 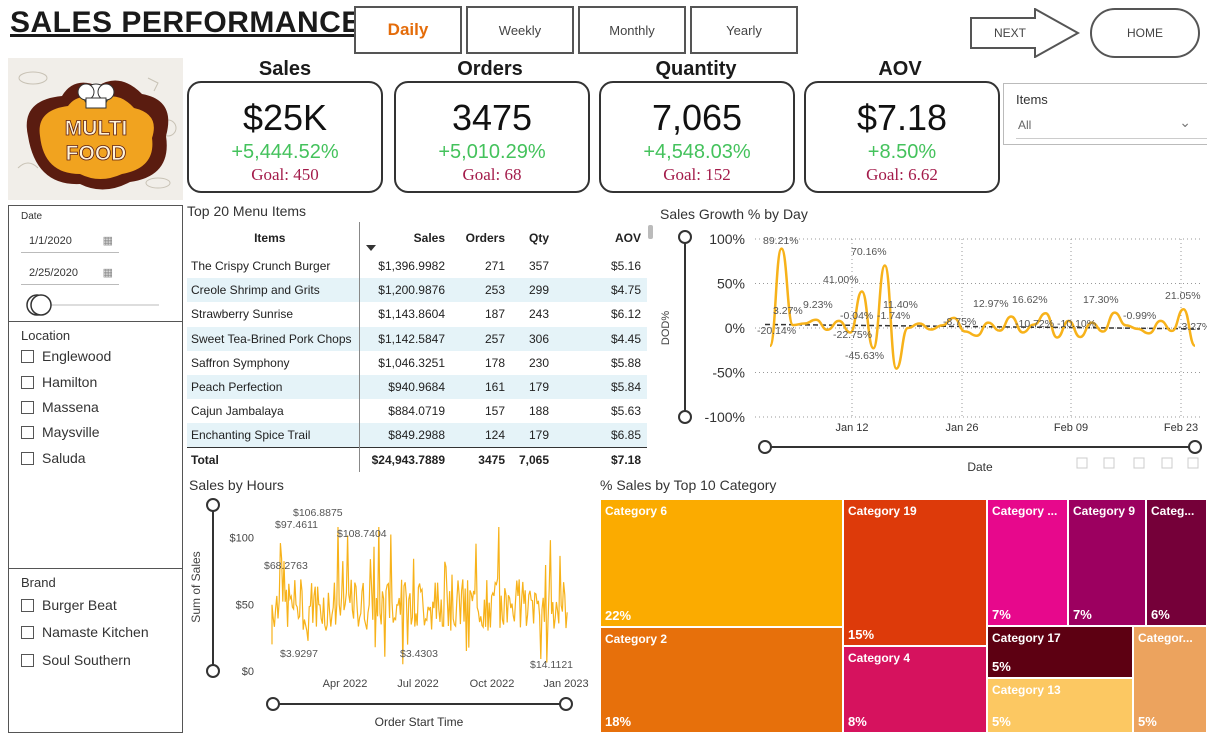 I want to click on table-cell: Peach Perfection, so click(x=273, y=387).